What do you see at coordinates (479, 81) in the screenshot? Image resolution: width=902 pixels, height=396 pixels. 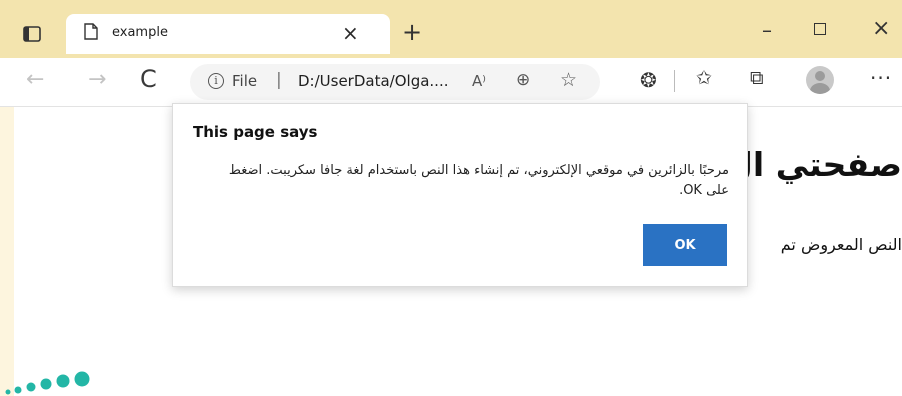 I see `read-aloud-icon: A⁾` at bounding box center [479, 81].